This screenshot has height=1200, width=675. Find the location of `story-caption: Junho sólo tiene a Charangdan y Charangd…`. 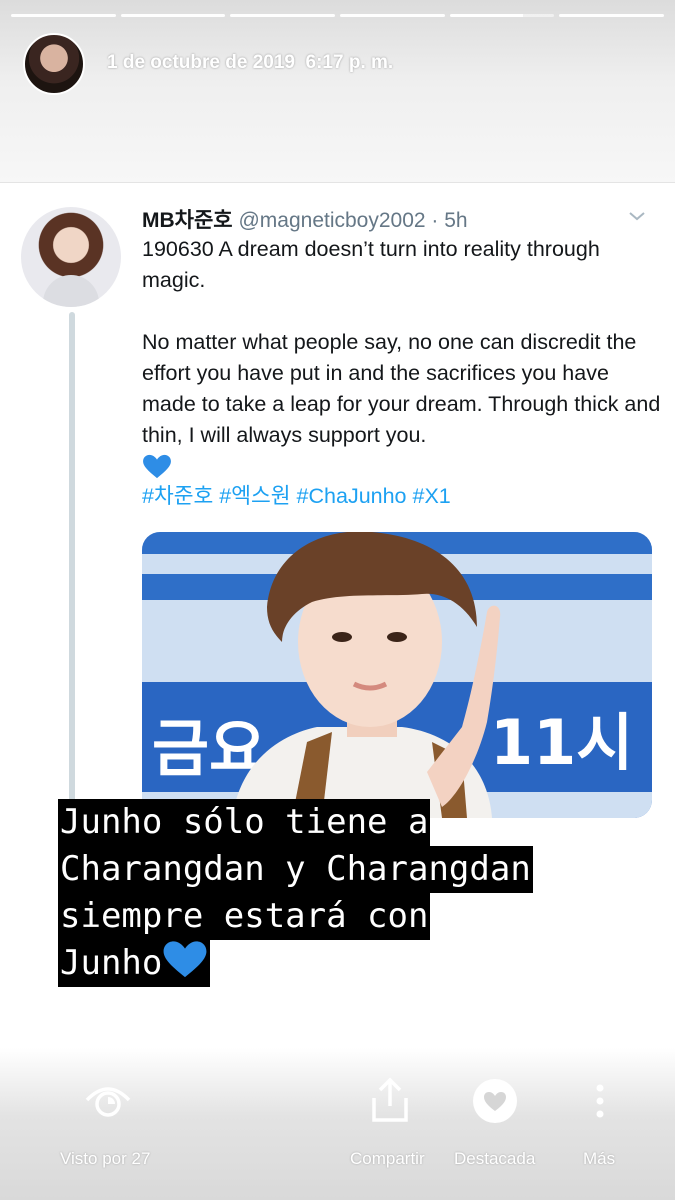

story-caption: Junho sólo tiene a Charangdan y Charangd… is located at coordinates (358, 893).